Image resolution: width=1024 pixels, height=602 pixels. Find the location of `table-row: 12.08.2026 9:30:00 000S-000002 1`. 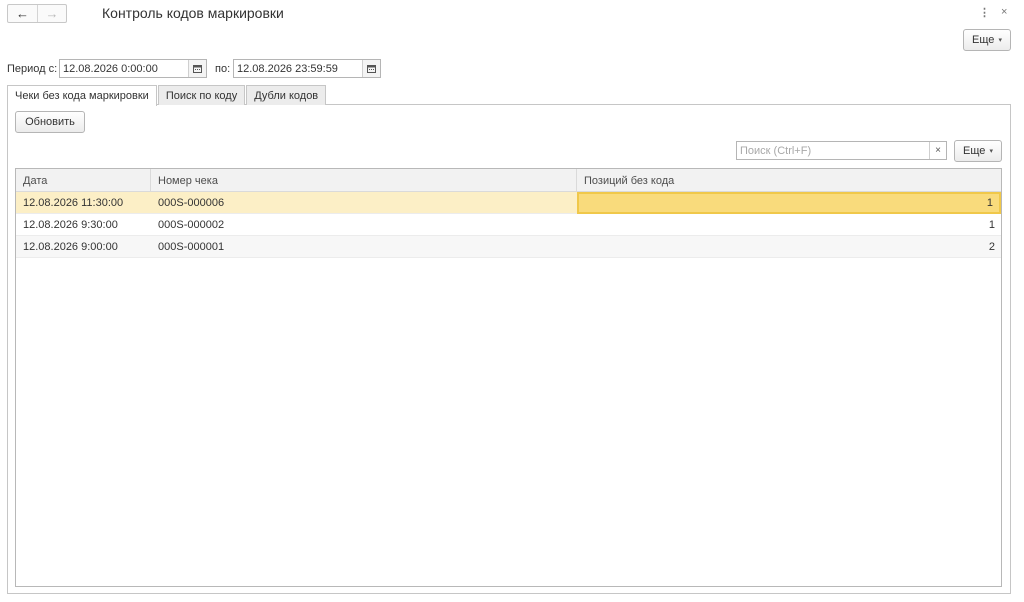

table-row: 12.08.2026 9:30:00 000S-000002 1 is located at coordinates (508, 225).